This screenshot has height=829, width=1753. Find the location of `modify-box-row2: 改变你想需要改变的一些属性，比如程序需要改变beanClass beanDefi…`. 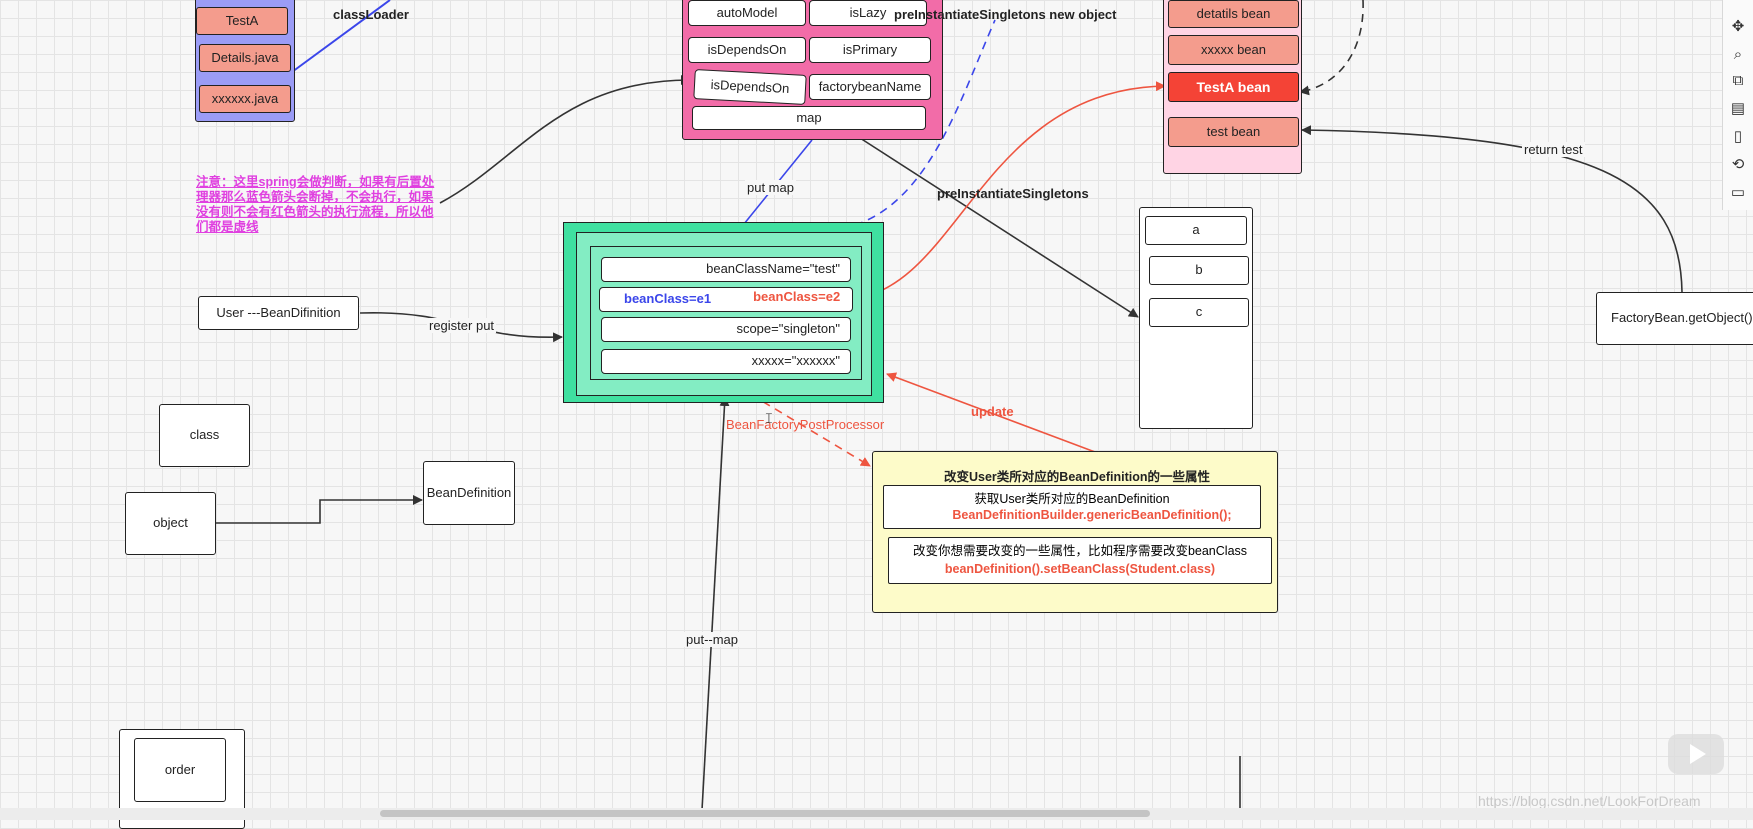

modify-box-row2: 改变你想需要改变的一些属性，比如程序需要改变beanClass beanDefi… is located at coordinates (1080, 560).